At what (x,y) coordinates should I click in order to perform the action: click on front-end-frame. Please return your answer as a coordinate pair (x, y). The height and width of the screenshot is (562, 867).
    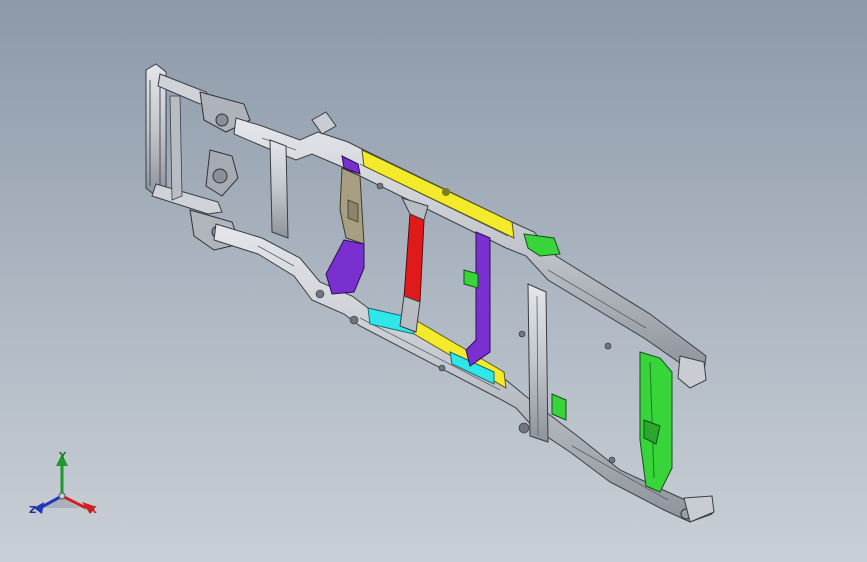
    Looking at the image, I should click on (198, 157).